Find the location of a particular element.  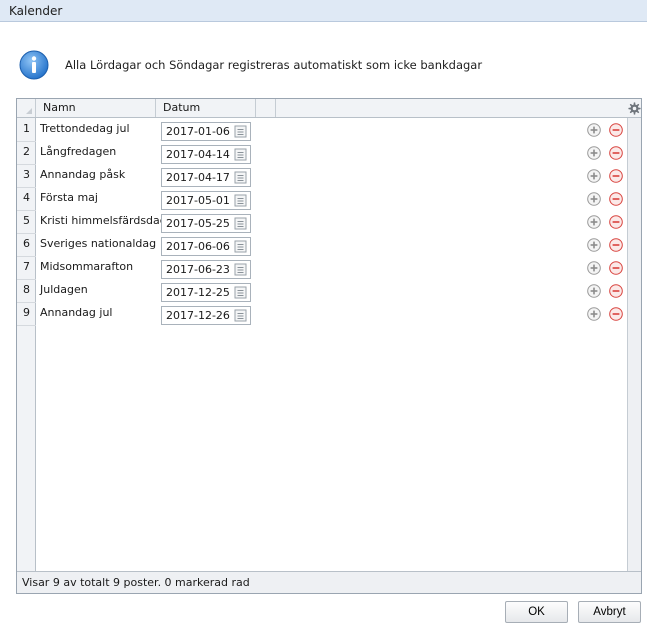

column-header-empty is located at coordinates (266, 108).